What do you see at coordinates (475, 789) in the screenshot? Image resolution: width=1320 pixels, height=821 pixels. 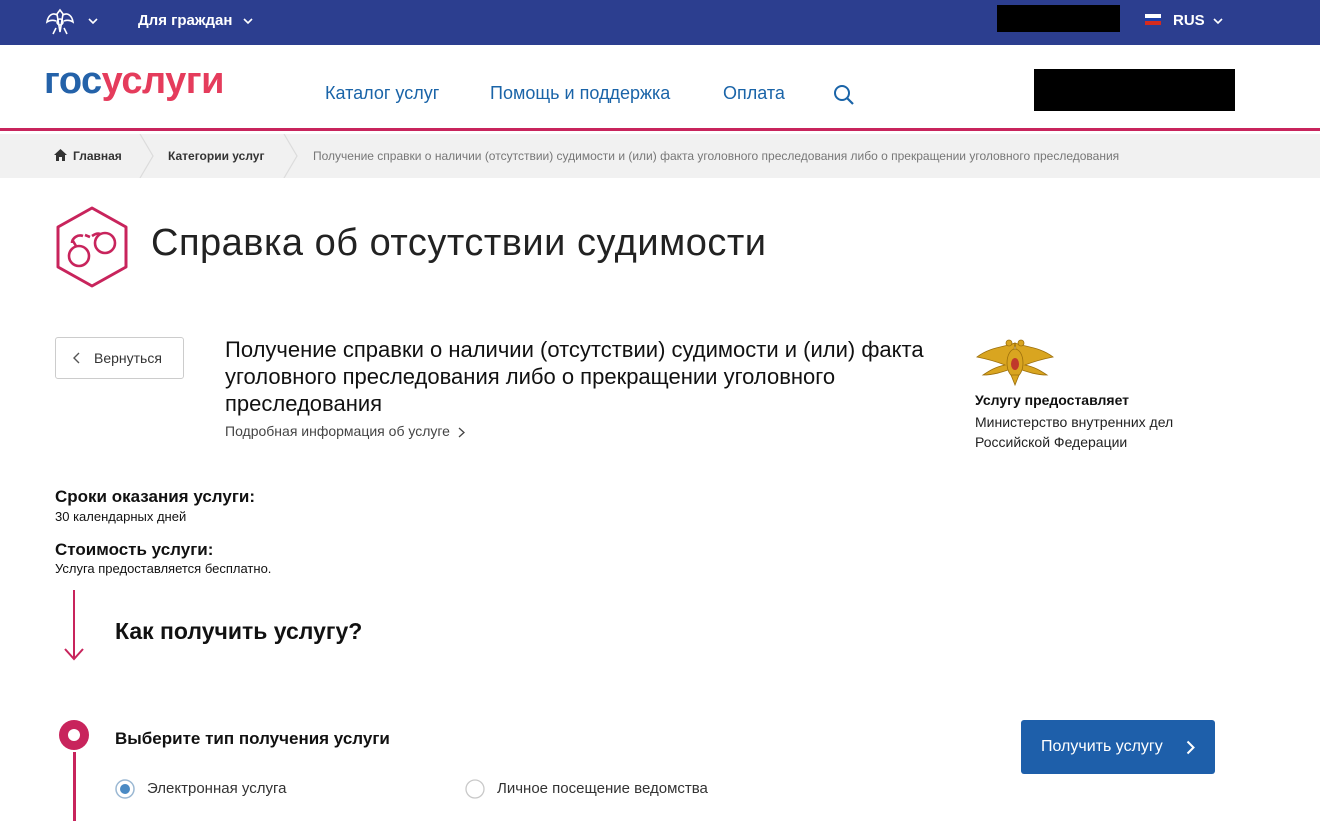 I see `radio-in-person` at bounding box center [475, 789].